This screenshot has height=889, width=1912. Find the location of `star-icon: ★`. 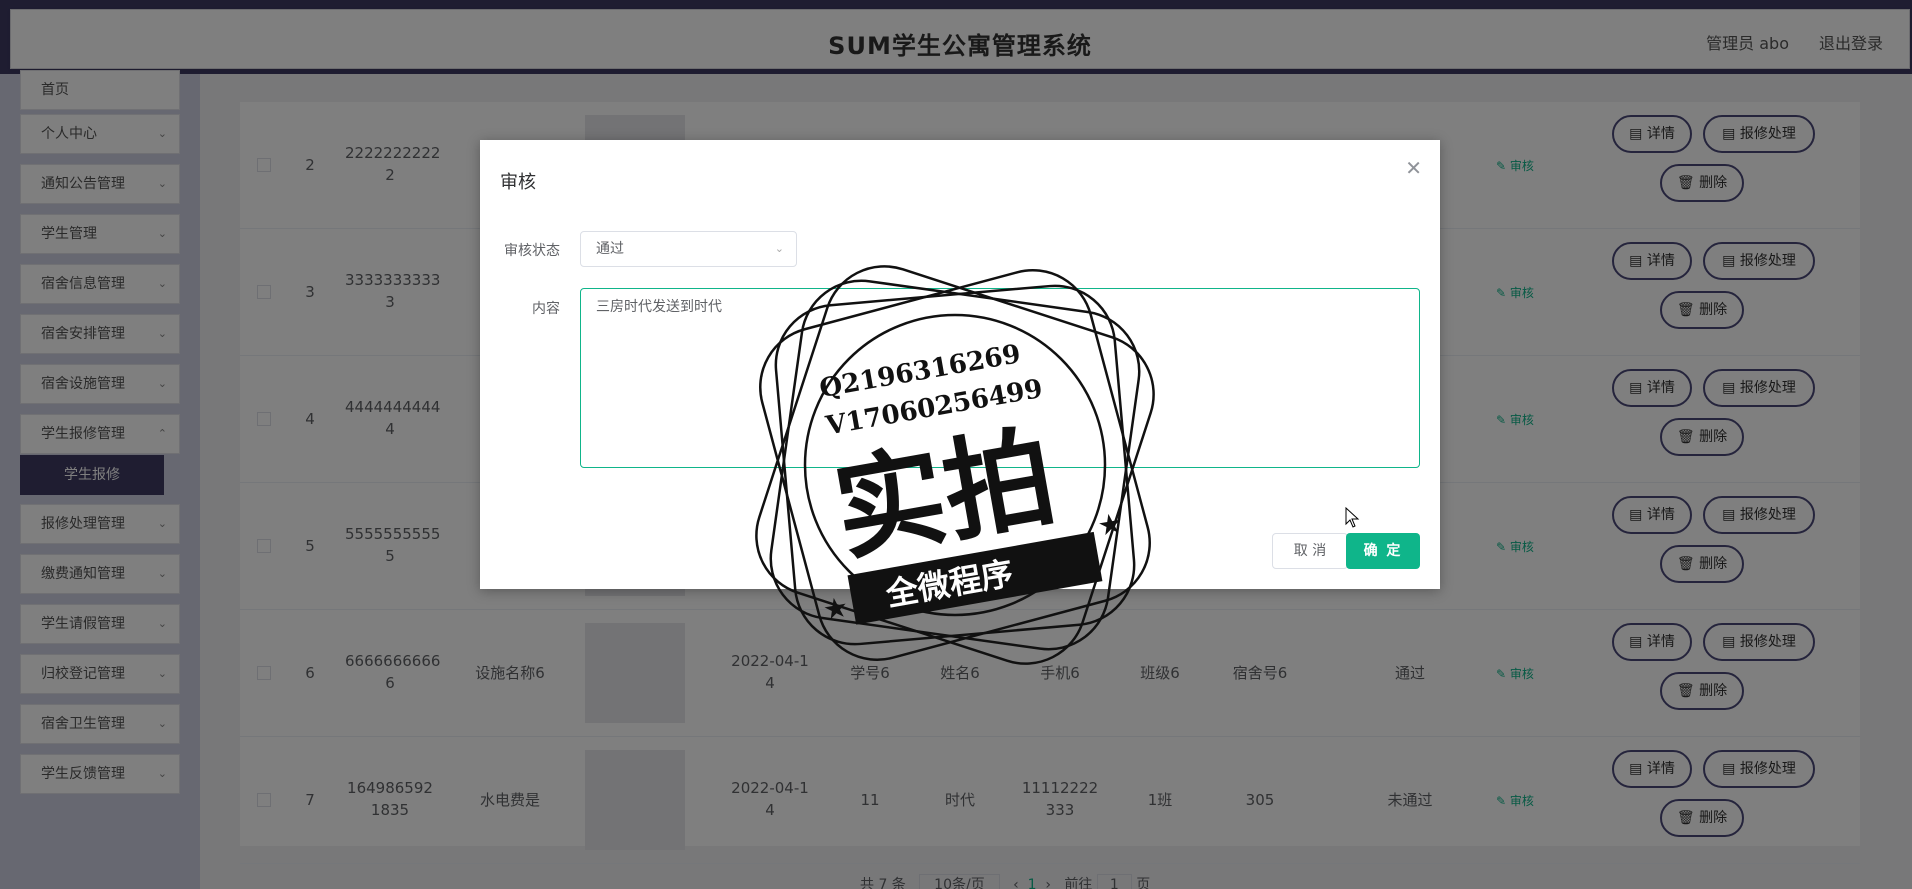

star-icon: ★ is located at coordinates (835, 608).